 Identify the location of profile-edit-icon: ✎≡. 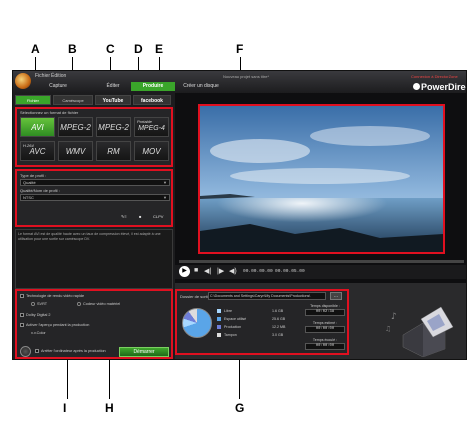
(124, 217).